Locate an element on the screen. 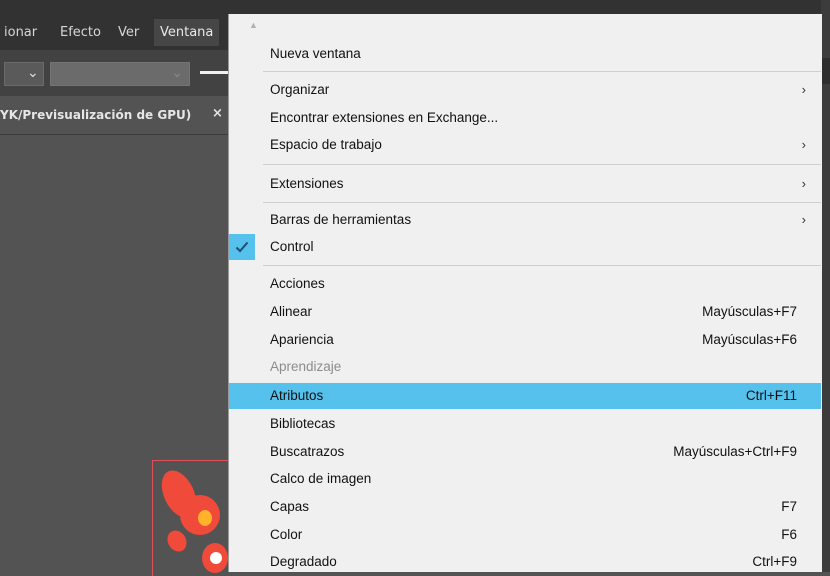 The height and width of the screenshot is (576, 830). style-dropdown: ⌄ is located at coordinates (120, 74).